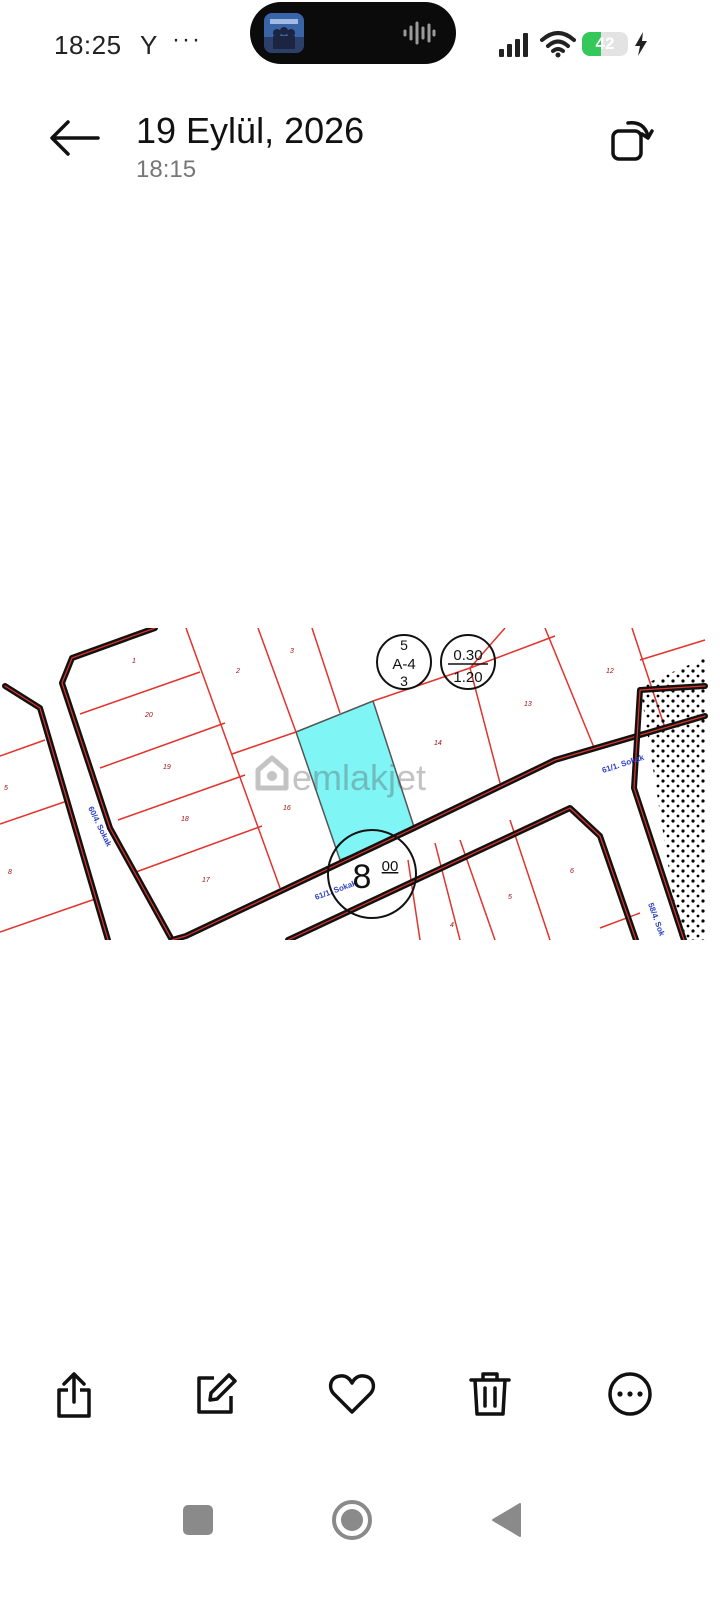  I want to click on edit-button, so click(214, 1394).